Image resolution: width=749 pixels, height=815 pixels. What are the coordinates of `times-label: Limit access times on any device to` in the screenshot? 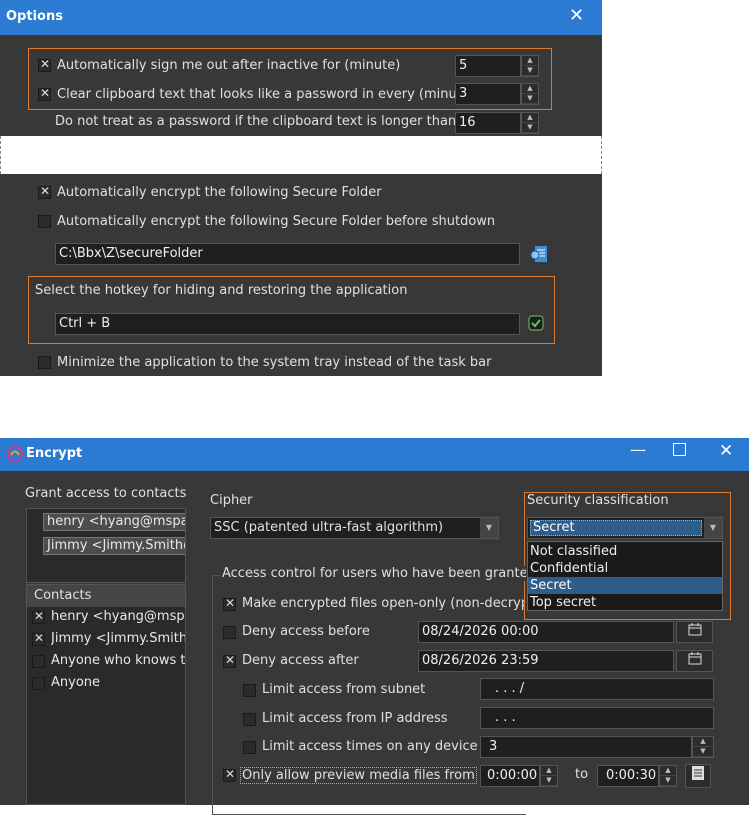 It's located at (378, 746).